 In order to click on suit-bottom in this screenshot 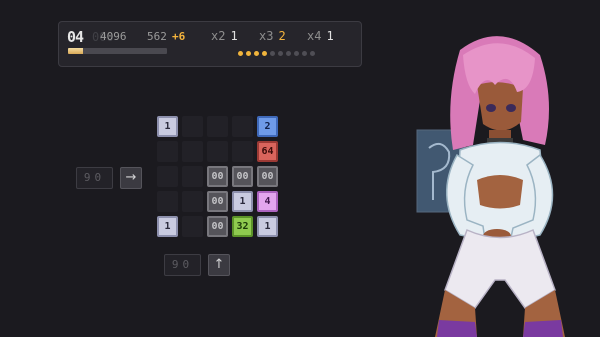, I will do `click(500, 268)`.